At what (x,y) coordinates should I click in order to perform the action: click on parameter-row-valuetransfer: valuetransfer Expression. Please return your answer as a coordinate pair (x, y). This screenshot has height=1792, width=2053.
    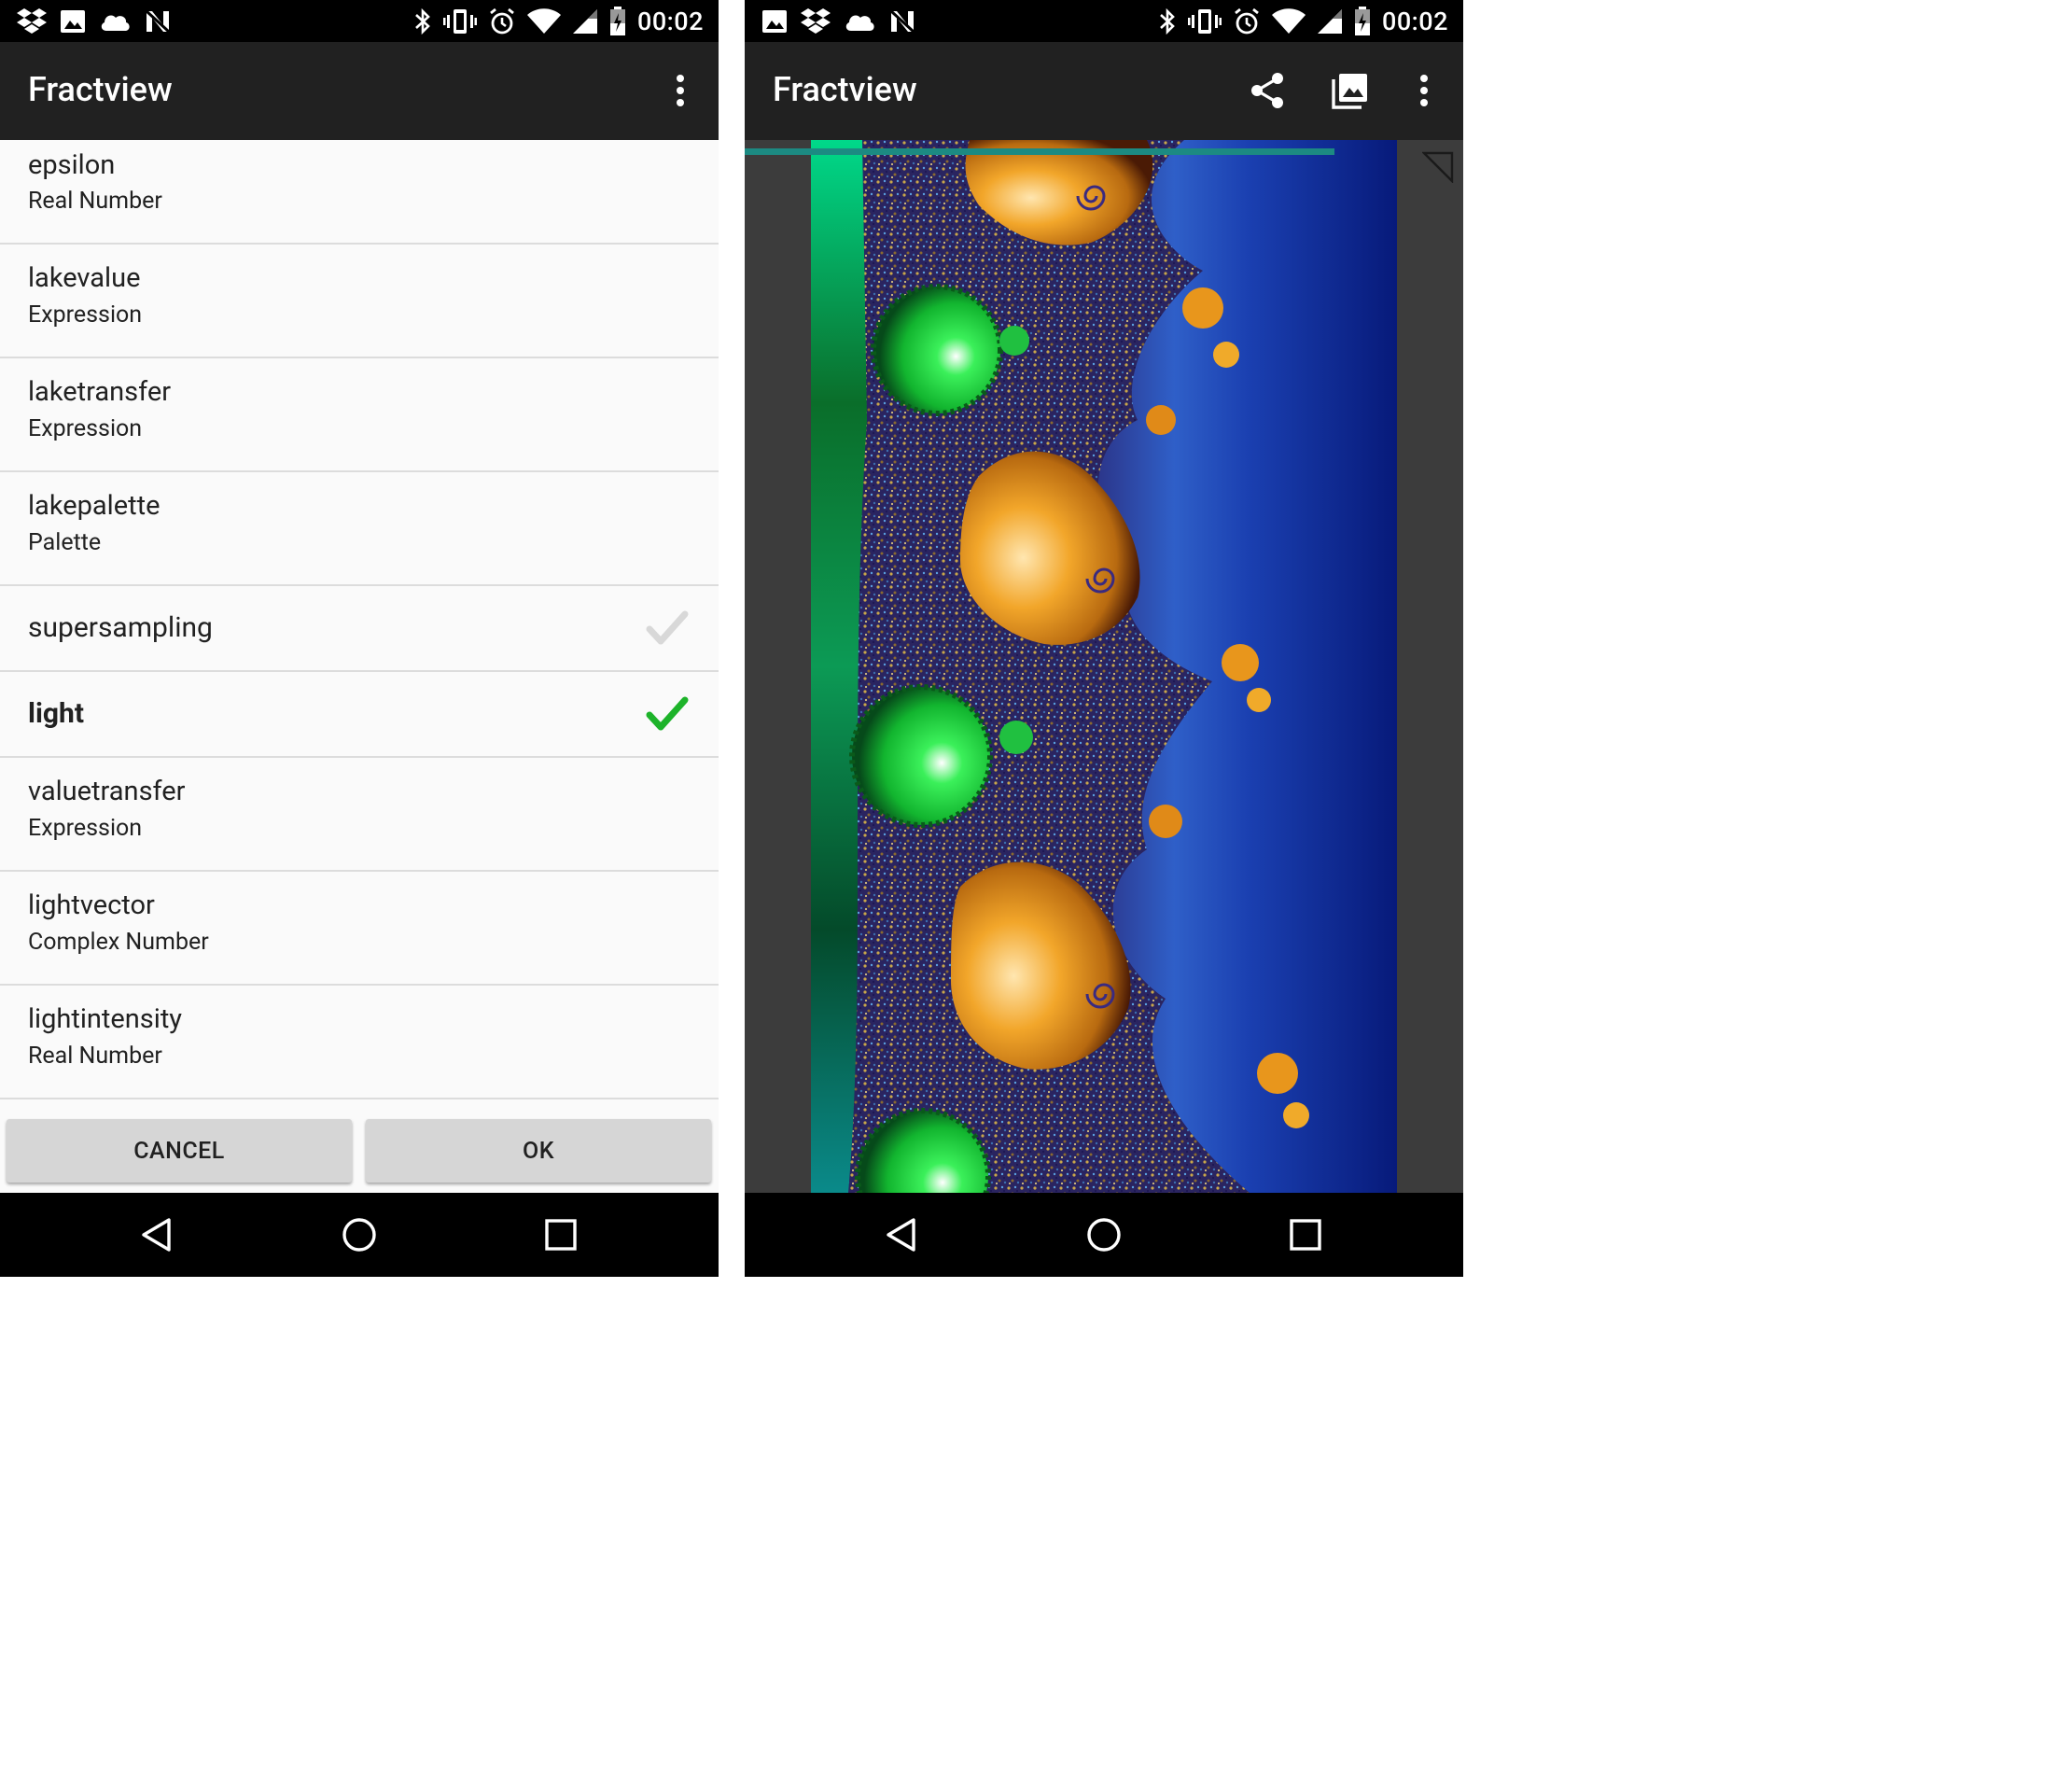
    Looking at the image, I should click on (359, 815).